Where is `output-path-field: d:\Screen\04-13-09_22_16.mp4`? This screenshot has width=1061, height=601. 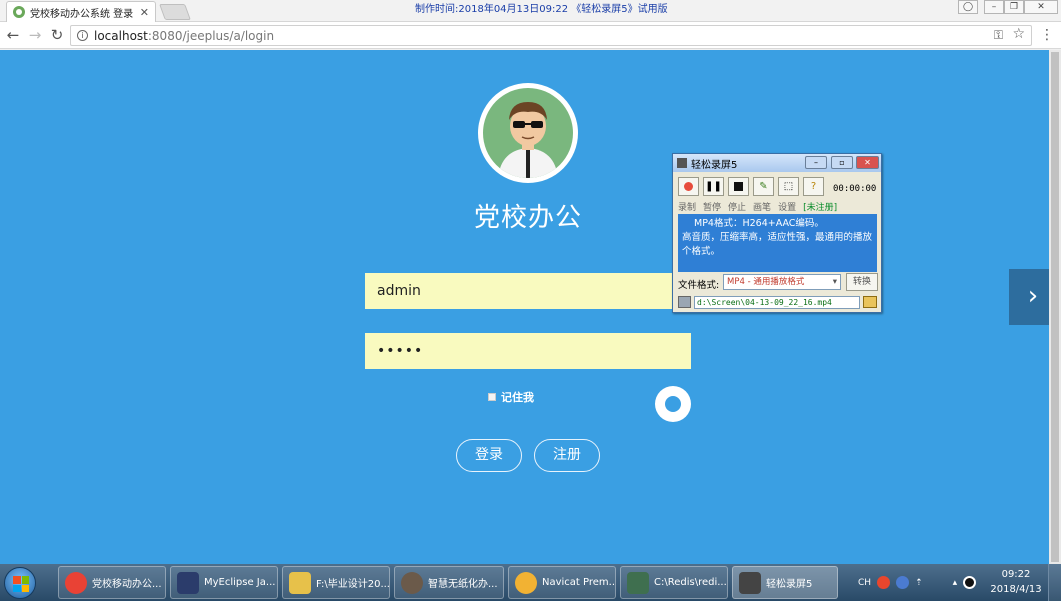
output-path-field: d:\Screen\04-13-09_22_16.mp4 is located at coordinates (777, 302).